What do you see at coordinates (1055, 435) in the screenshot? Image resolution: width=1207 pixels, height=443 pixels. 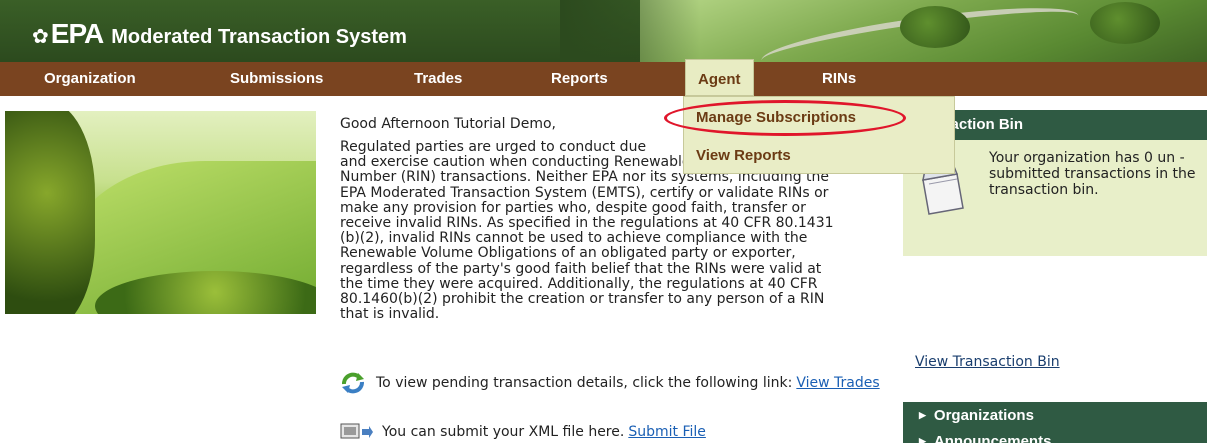 I see `section-announcements: ▶ Announcements` at bounding box center [1055, 435].